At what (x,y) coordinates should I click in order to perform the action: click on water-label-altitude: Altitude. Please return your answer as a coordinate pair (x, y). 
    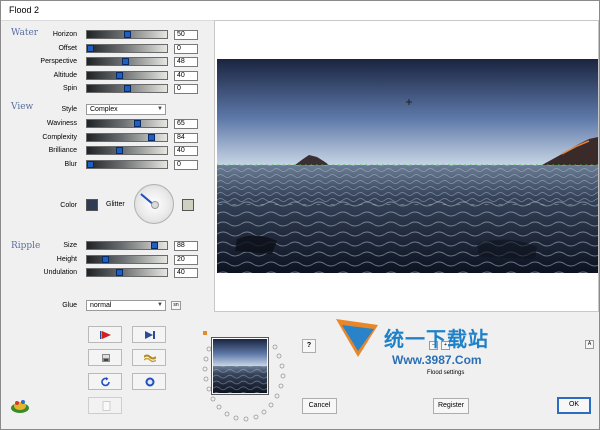
    Looking at the image, I should click on (65, 75).